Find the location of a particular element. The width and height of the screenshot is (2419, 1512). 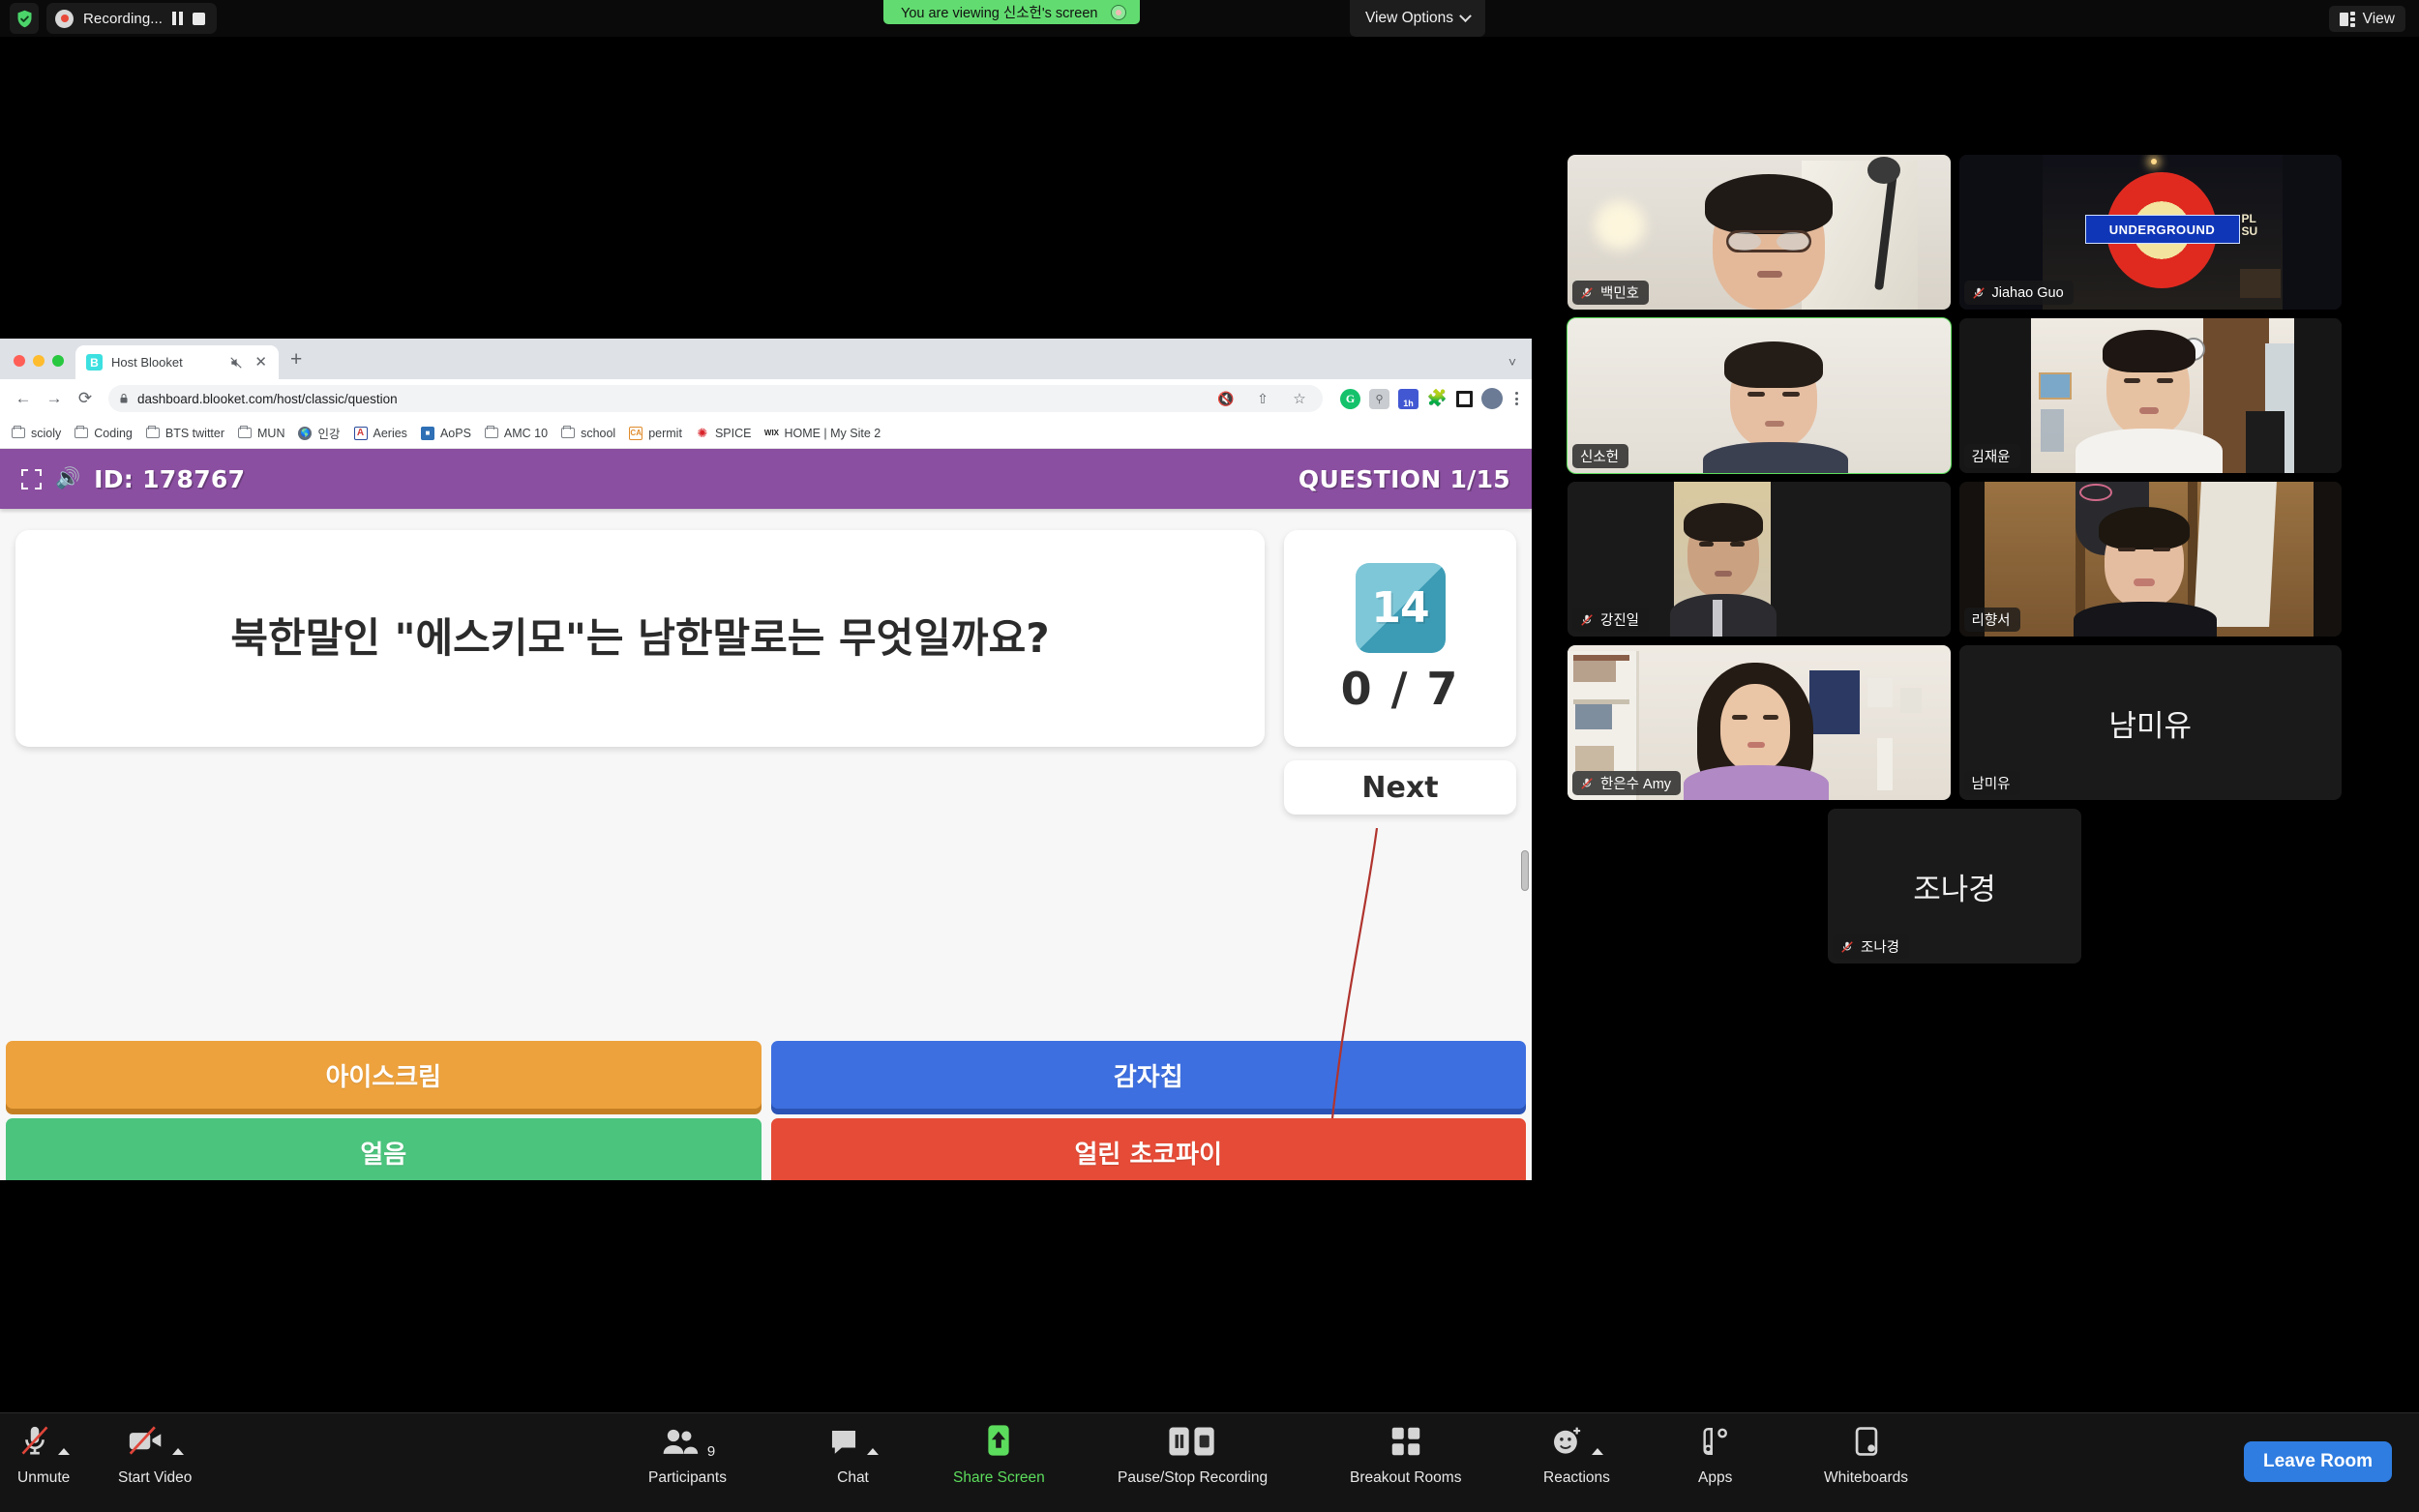

maximize-window-icon is located at coordinates (58, 361).